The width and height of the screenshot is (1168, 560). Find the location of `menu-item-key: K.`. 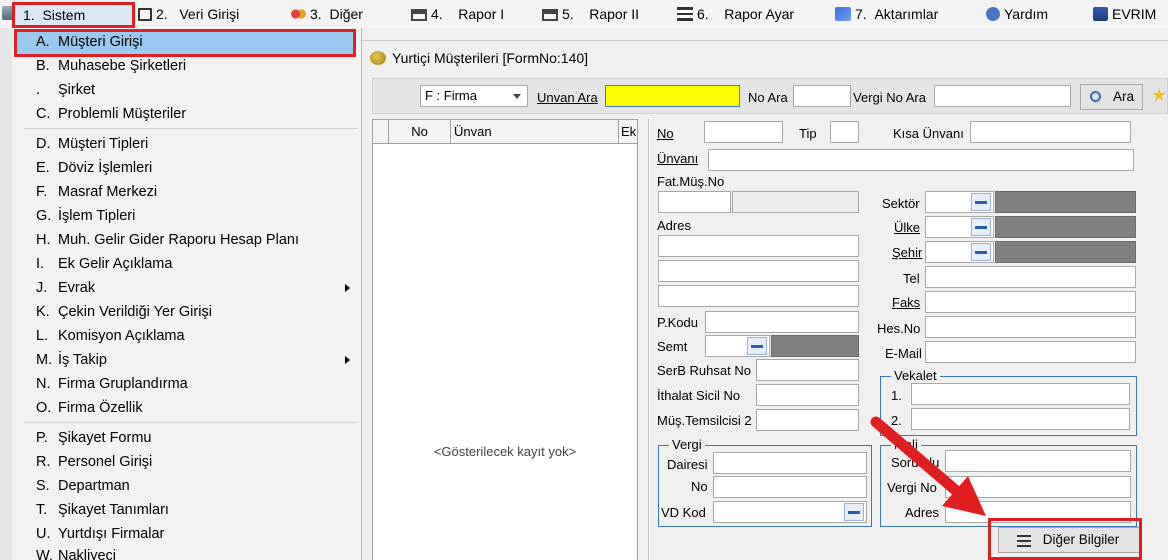

menu-item-key: K. is located at coordinates (43, 312).